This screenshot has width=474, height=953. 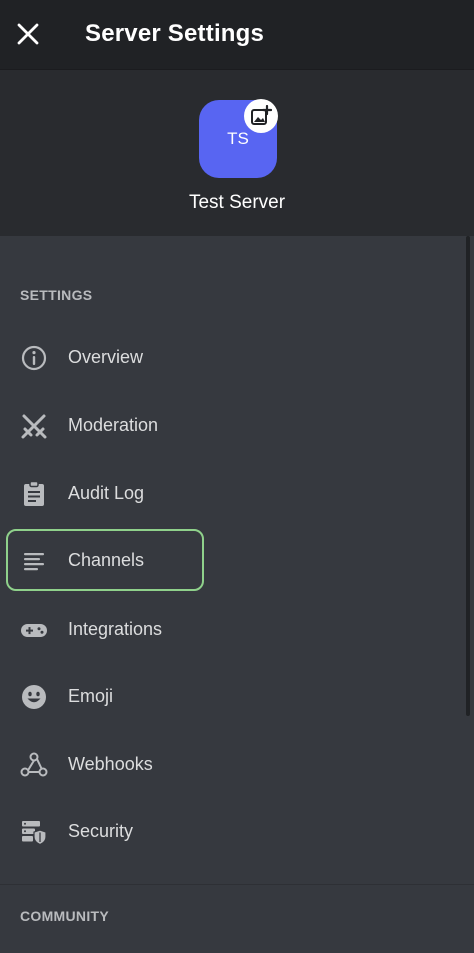 What do you see at coordinates (175, 33) in the screenshot?
I see `page-title: Server Settings` at bounding box center [175, 33].